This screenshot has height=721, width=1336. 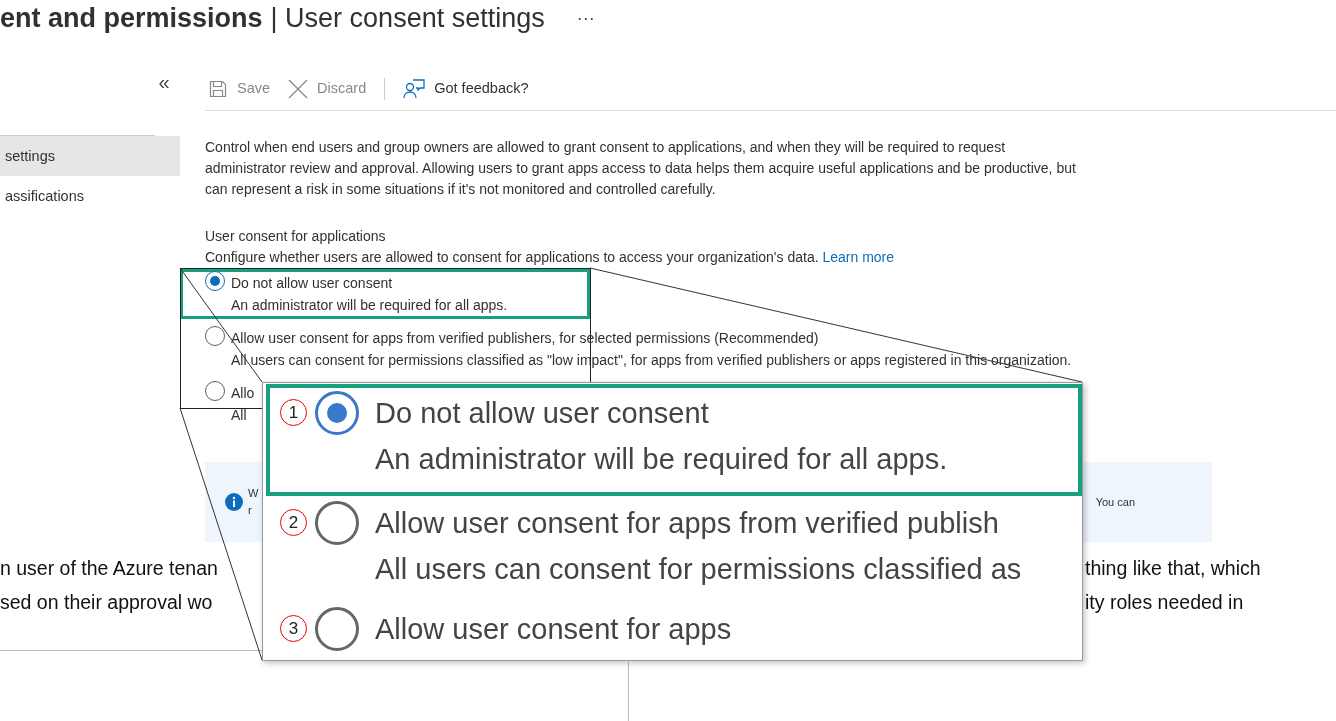 I want to click on collapse-button: «, so click(x=164, y=82).